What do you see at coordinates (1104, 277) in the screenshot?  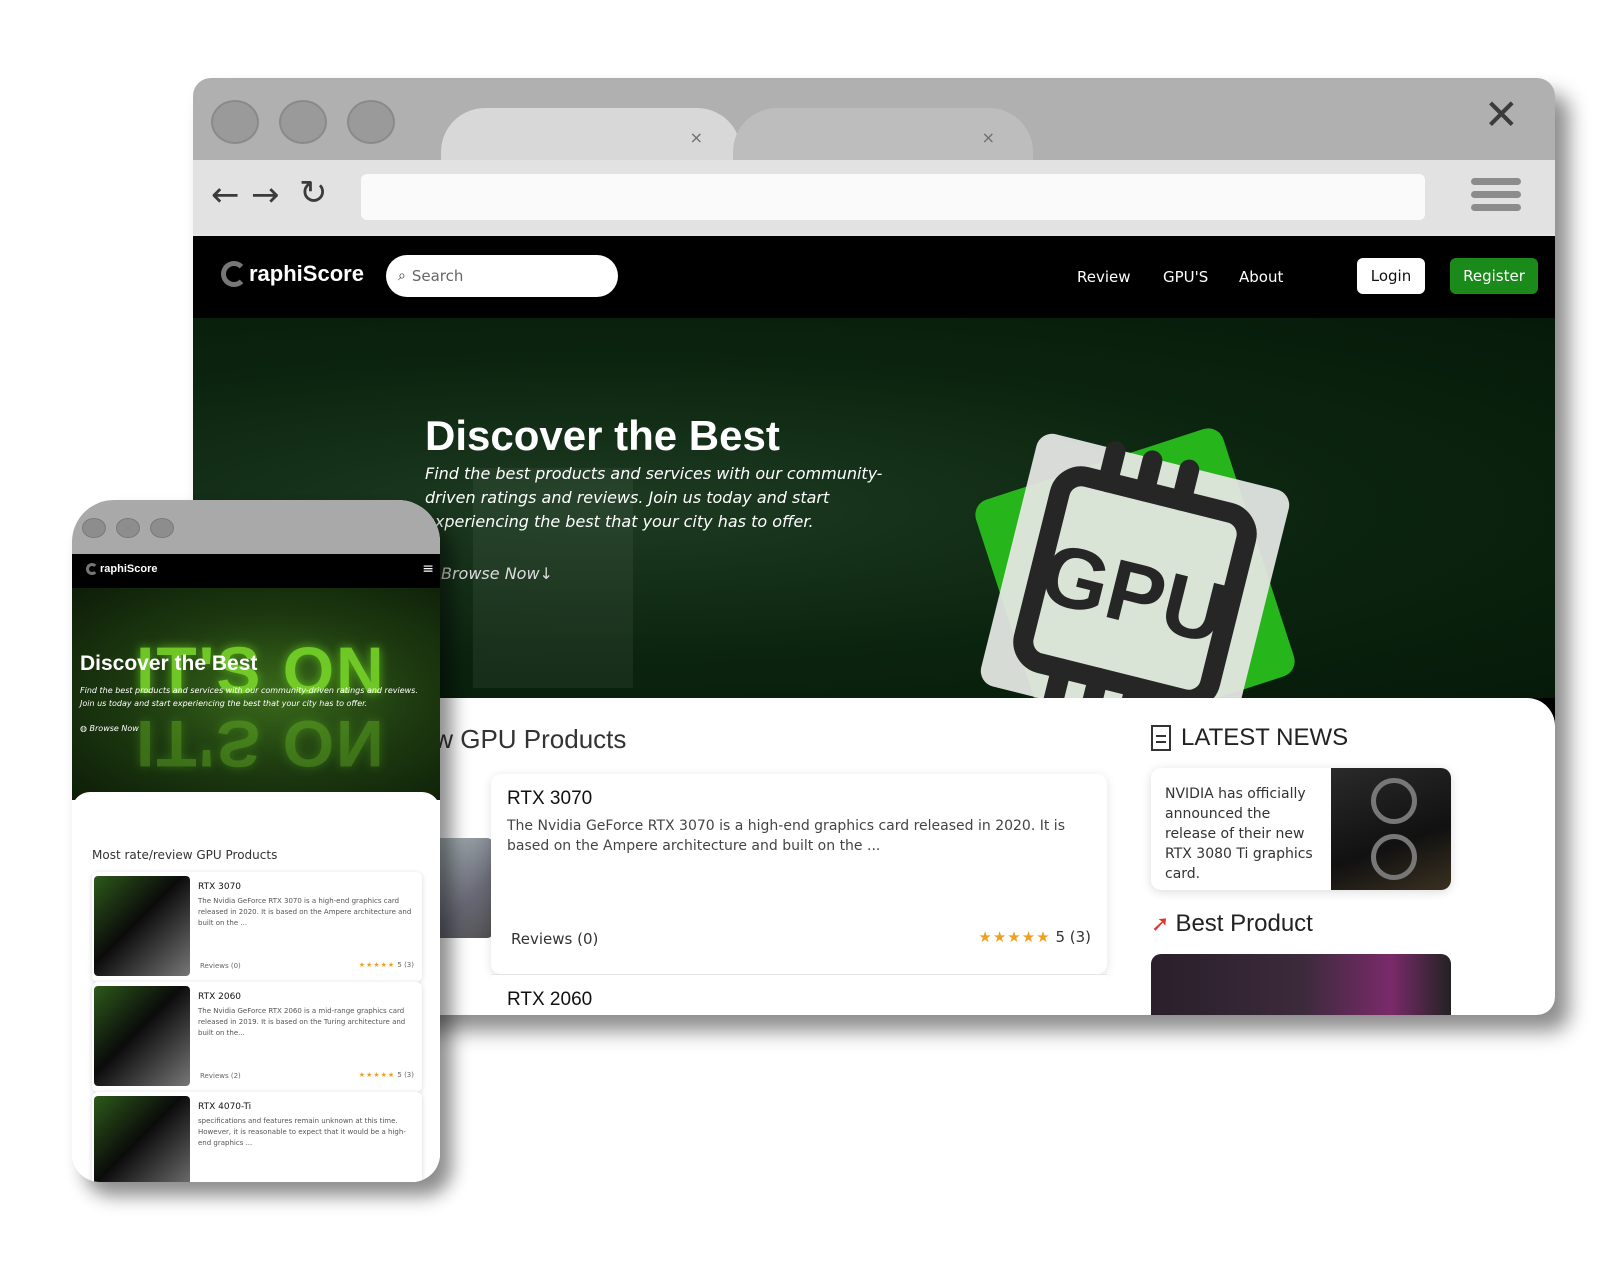 I see `nav-link-review: Review` at bounding box center [1104, 277].